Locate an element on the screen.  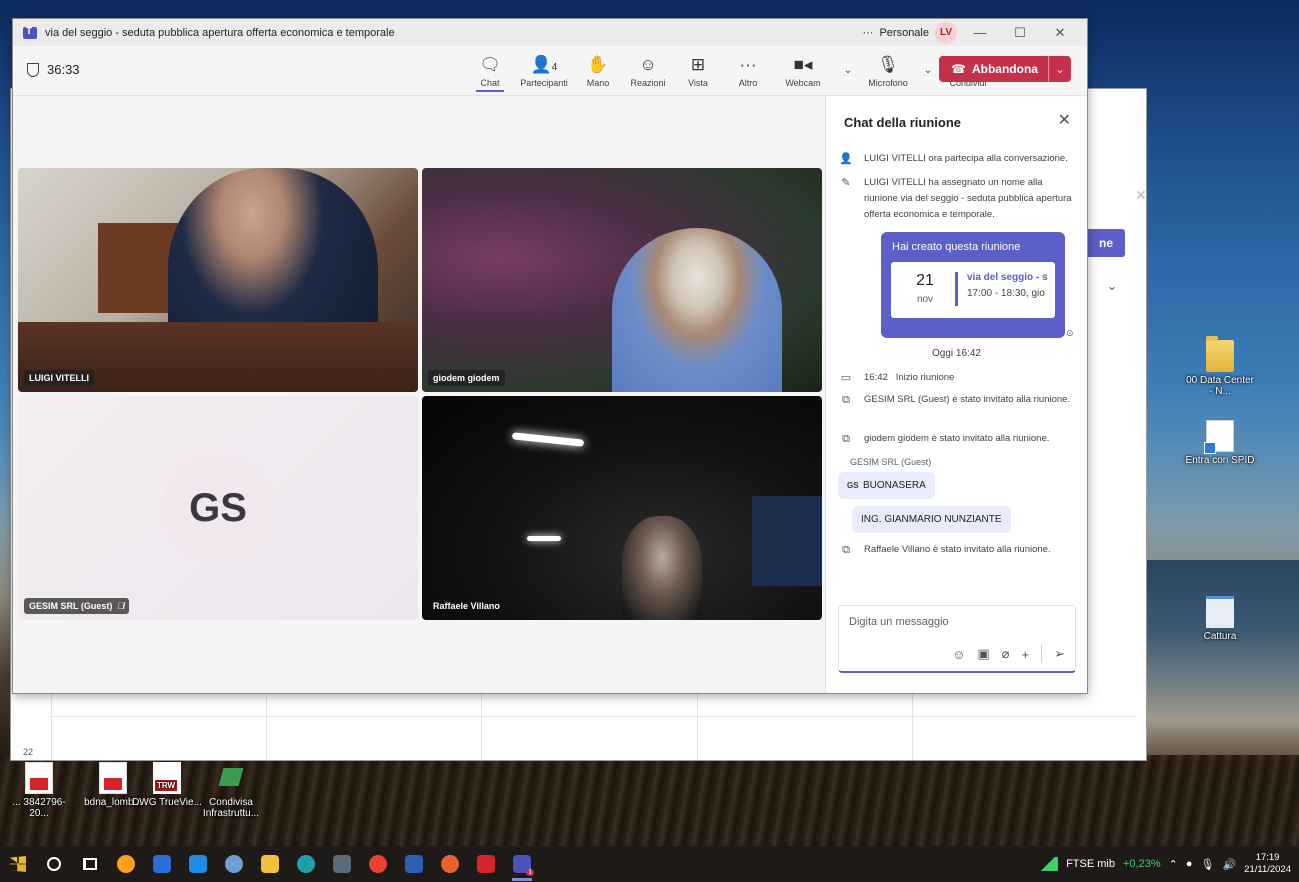
chrome-icon is located at coordinates (378, 864).